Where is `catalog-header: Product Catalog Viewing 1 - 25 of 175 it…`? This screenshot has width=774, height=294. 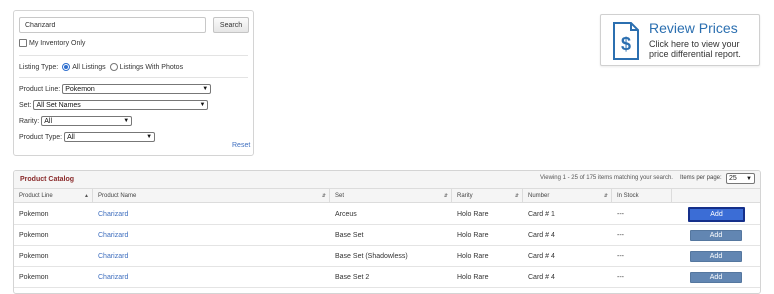
catalog-header: Product Catalog Viewing 1 - 25 of 175 it… is located at coordinates (387, 180).